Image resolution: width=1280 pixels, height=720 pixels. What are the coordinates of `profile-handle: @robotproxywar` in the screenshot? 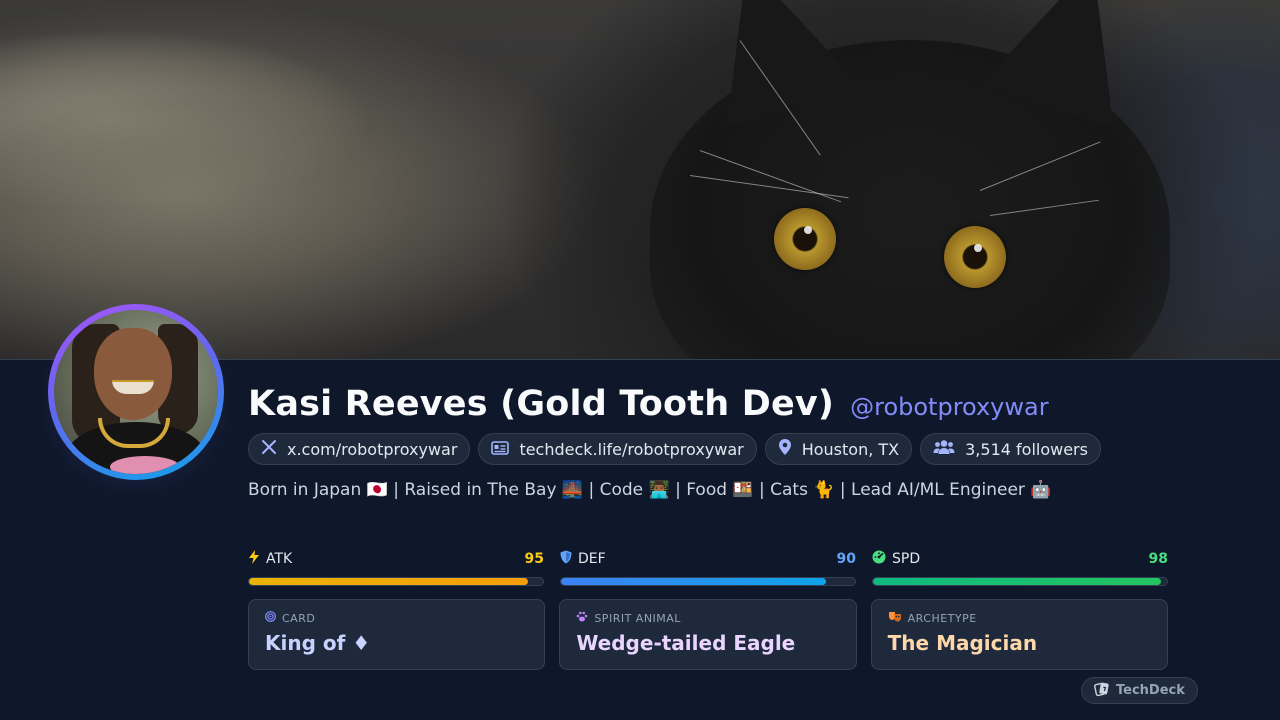 It's located at (949, 407).